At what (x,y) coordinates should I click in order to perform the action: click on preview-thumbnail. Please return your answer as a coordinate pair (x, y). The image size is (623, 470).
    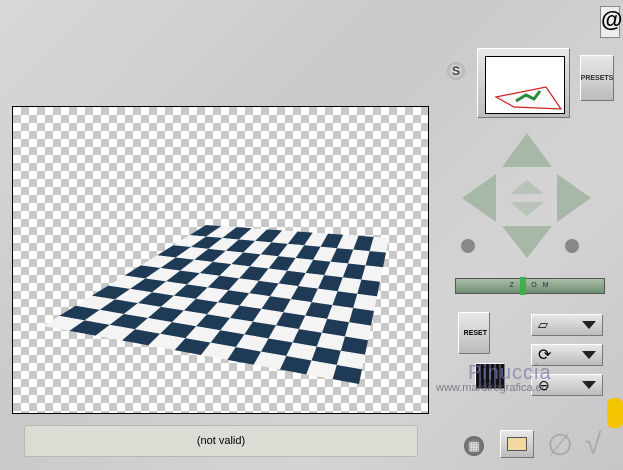
    Looking at the image, I should click on (523, 83).